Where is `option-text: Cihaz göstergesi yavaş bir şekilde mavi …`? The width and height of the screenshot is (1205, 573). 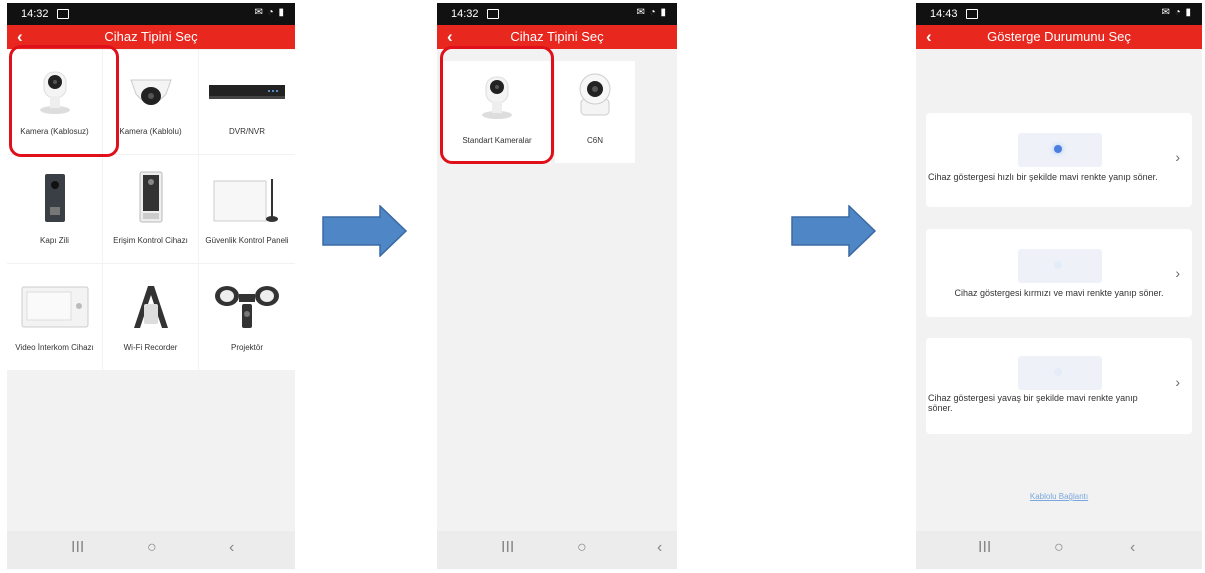
option-text: Cihaz göstergesi yavaş bir şekilde mavi … is located at coordinates (1033, 403).